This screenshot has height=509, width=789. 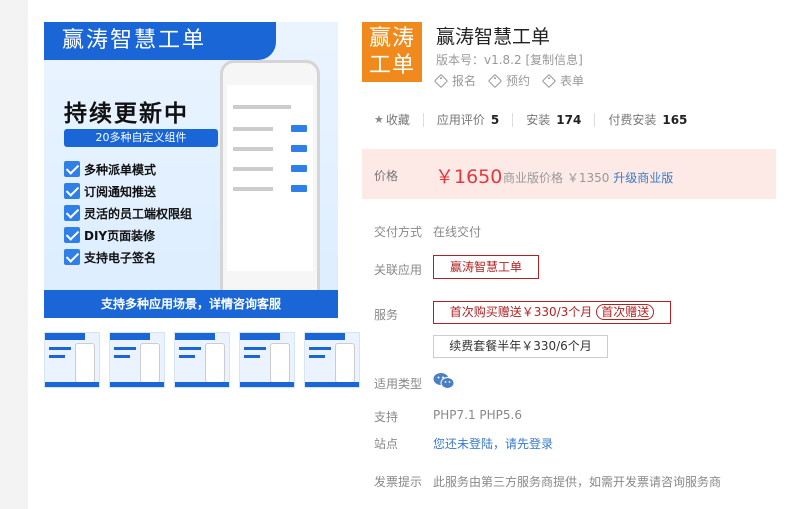 I want to click on support-label: 支持, so click(x=386, y=417).